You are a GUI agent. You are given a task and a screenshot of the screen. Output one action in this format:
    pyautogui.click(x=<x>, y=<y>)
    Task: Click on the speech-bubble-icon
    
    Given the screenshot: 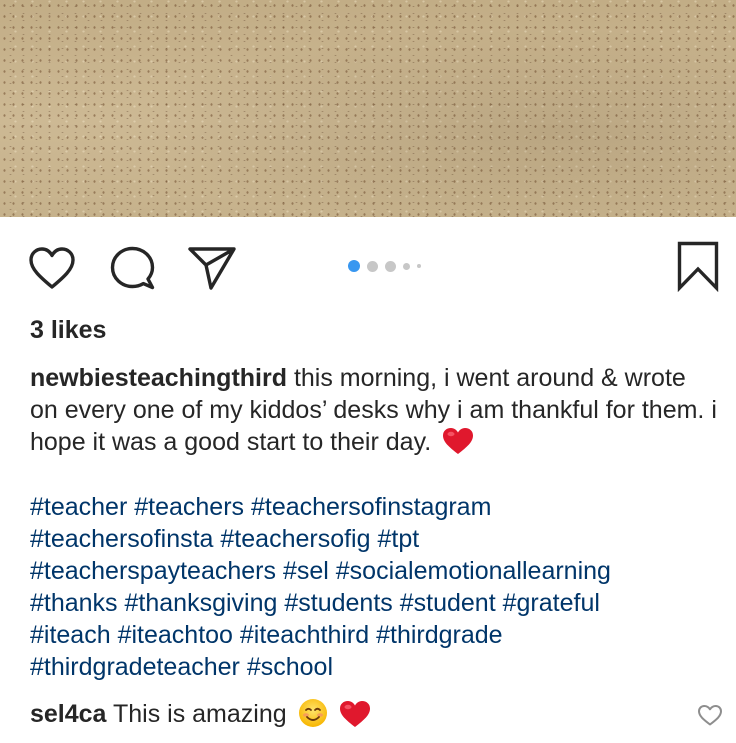 What is the action you would take?
    pyautogui.click(x=132, y=268)
    